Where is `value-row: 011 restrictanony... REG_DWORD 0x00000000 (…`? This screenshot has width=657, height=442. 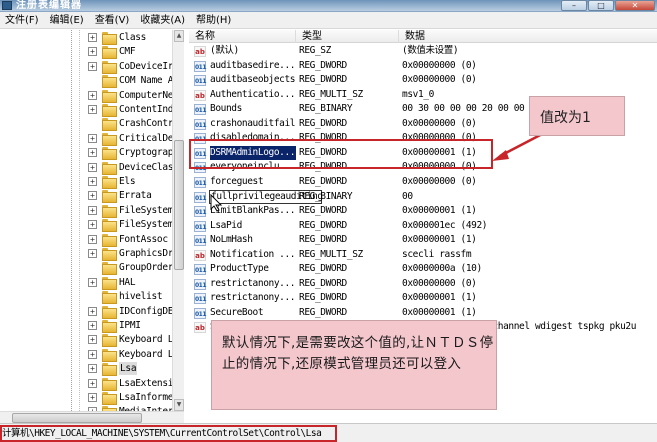
value-row: 011 restrictanony... REG_DWORD 0x00000000 (… is located at coordinates (423, 284).